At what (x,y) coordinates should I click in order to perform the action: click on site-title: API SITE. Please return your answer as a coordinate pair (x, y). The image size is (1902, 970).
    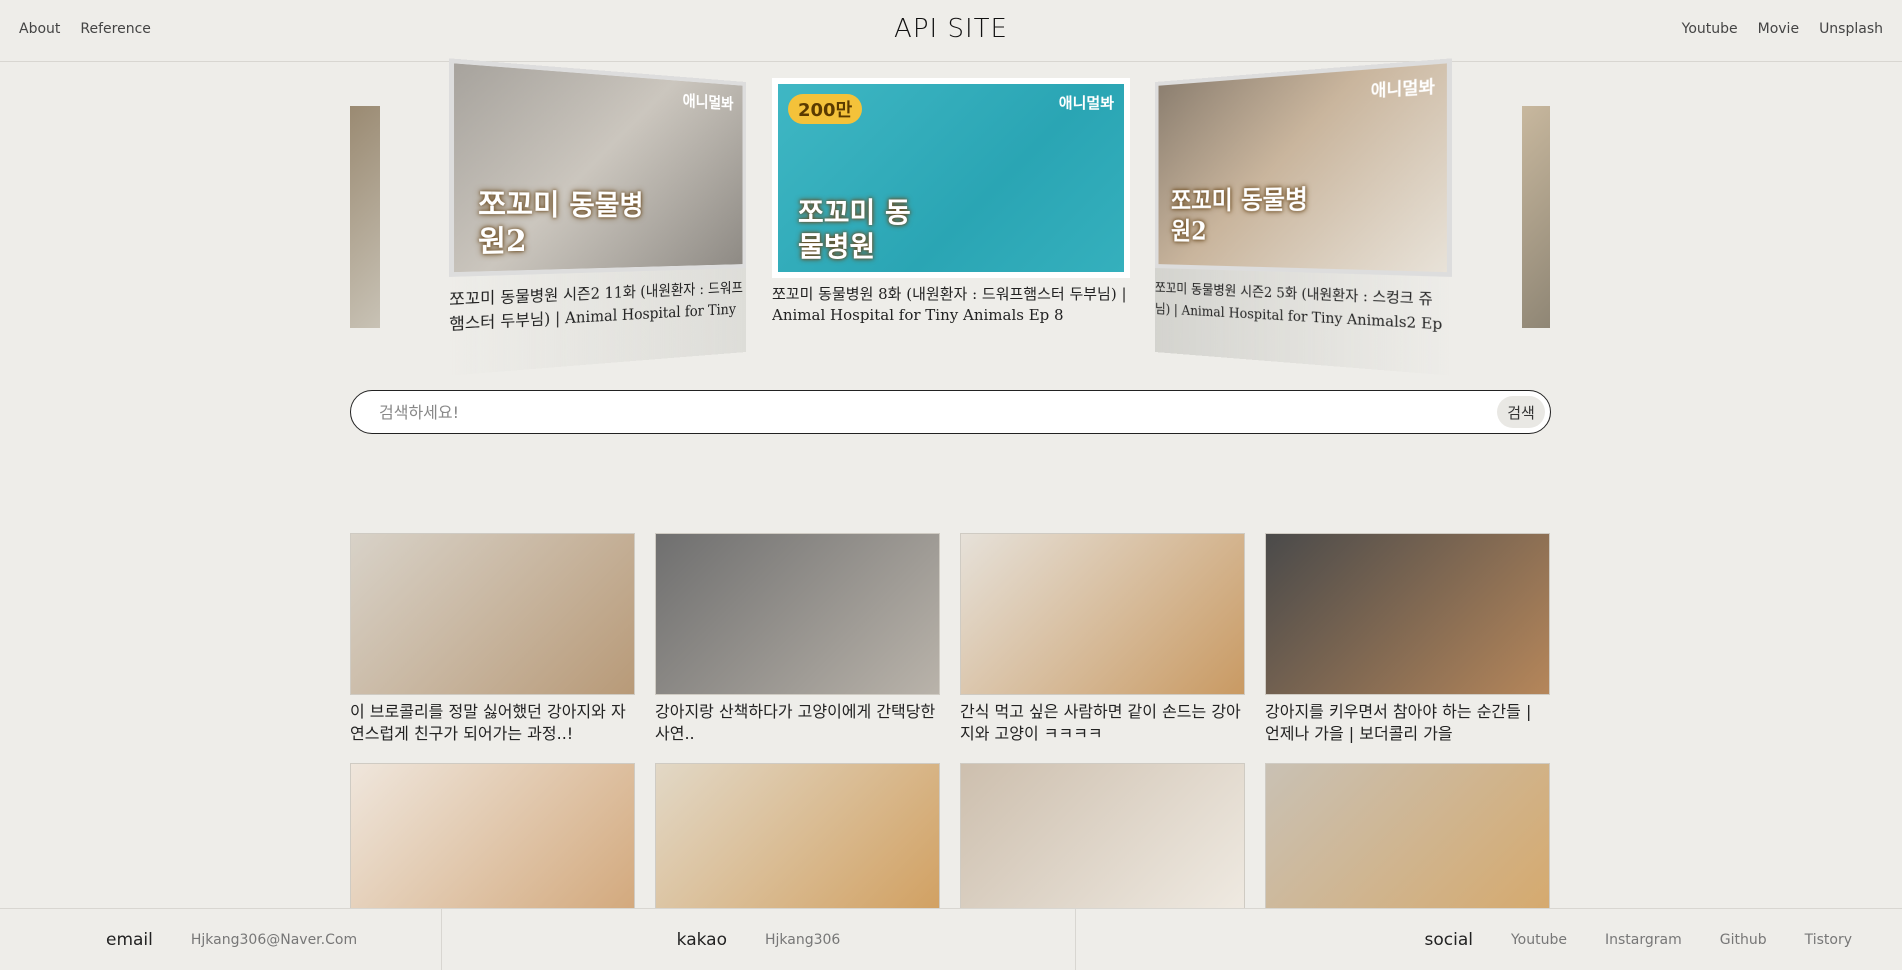
    Looking at the image, I should click on (951, 29).